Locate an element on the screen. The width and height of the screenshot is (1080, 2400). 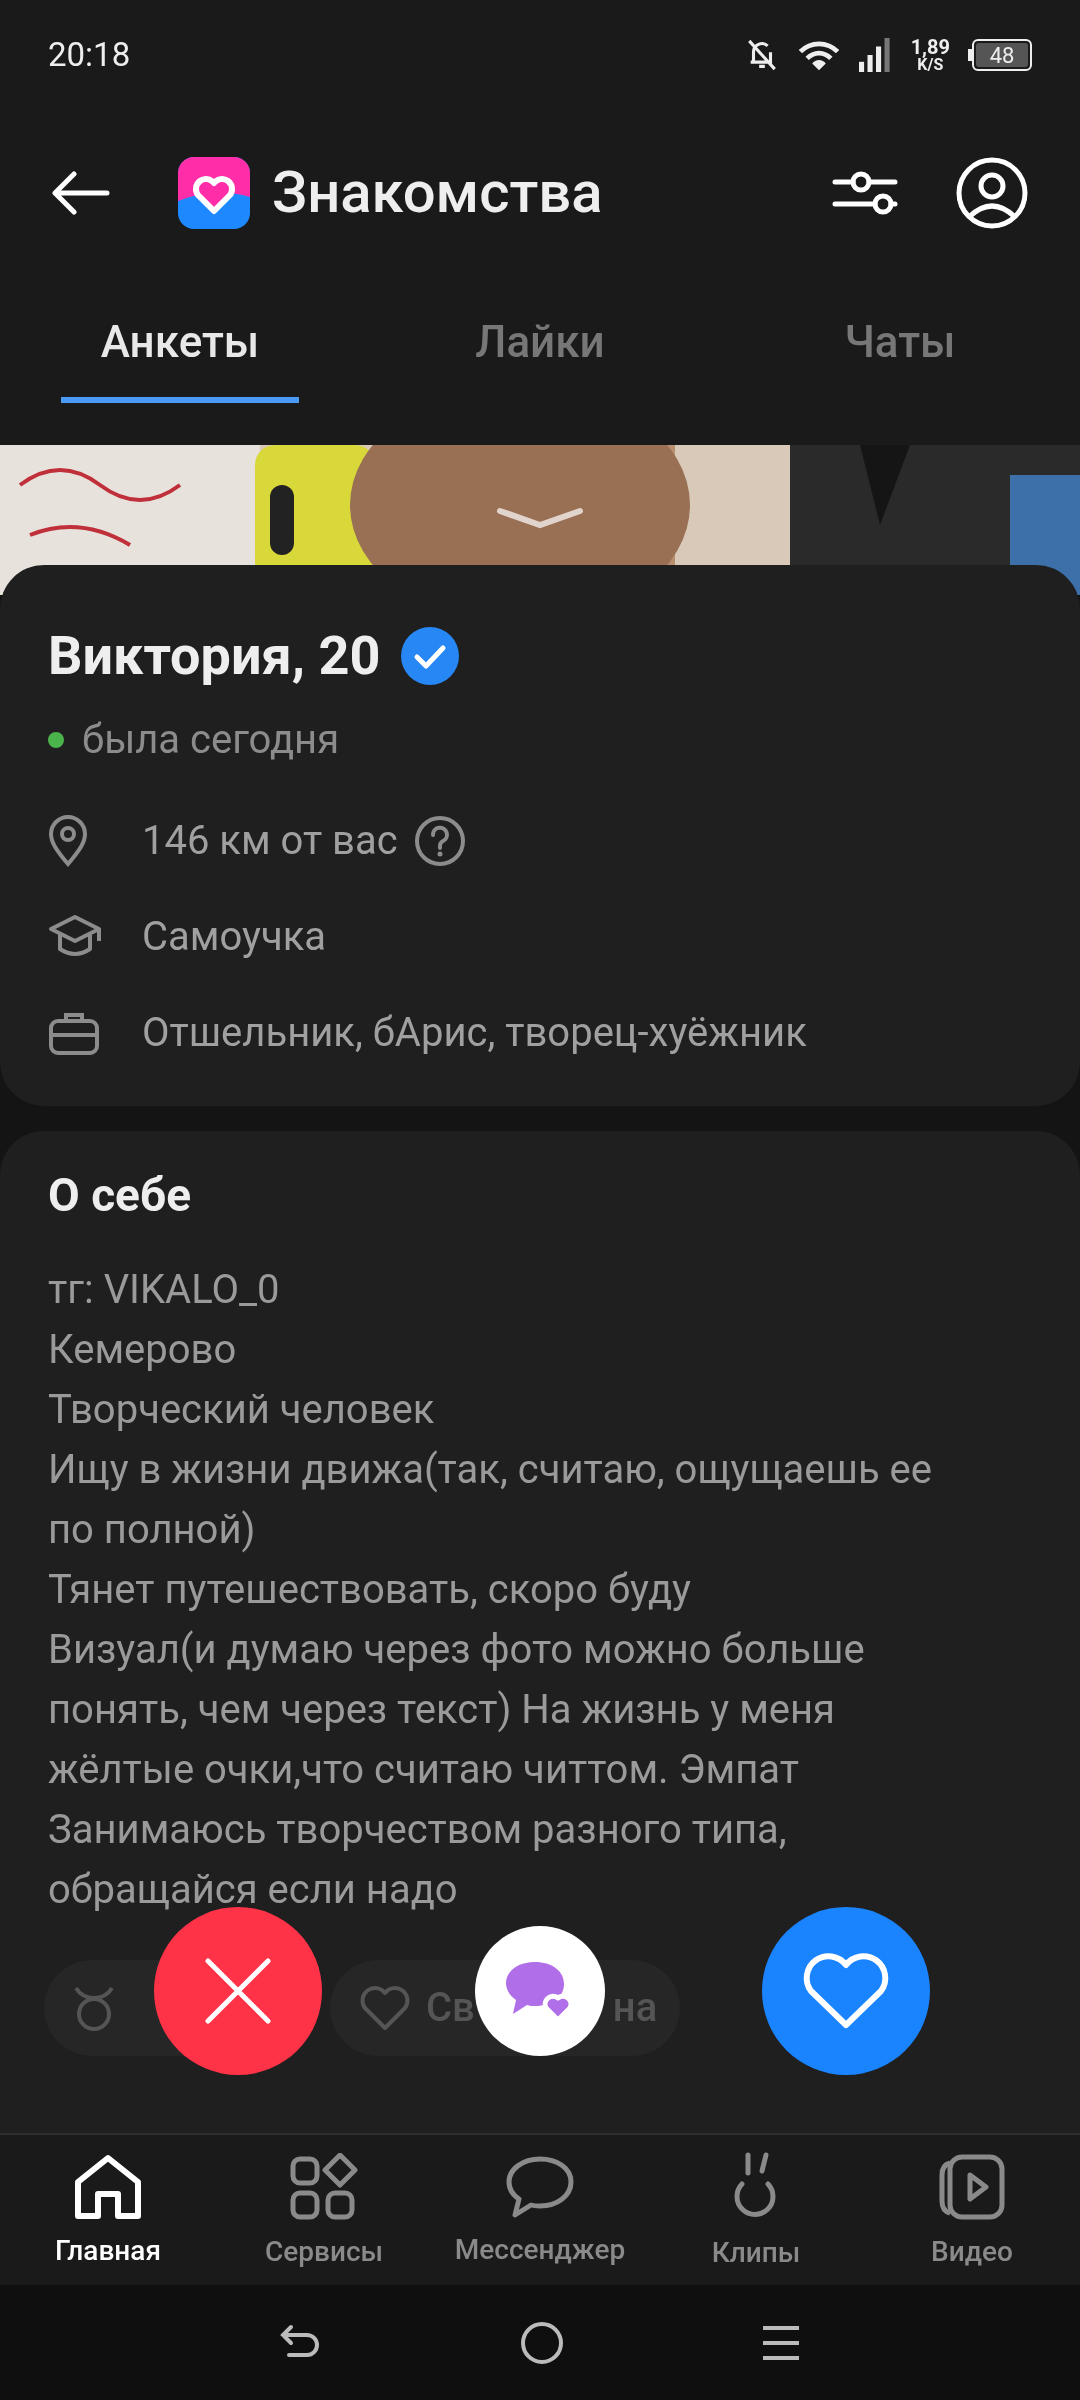
network-speed: 1,89 is located at coordinates (930, 47).